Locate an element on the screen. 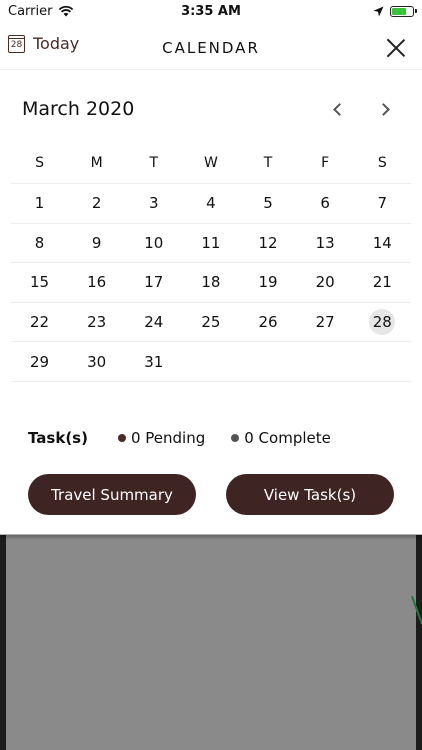 Image resolution: width=422 pixels, height=750 pixels. day-number: 3 is located at coordinates (154, 203).